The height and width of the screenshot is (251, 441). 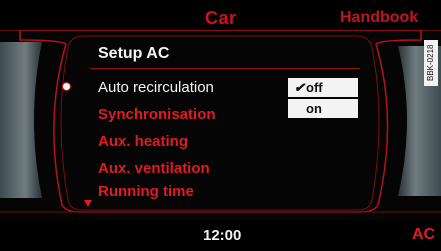 I want to click on image-code: BBK-0218, so click(x=431, y=63).